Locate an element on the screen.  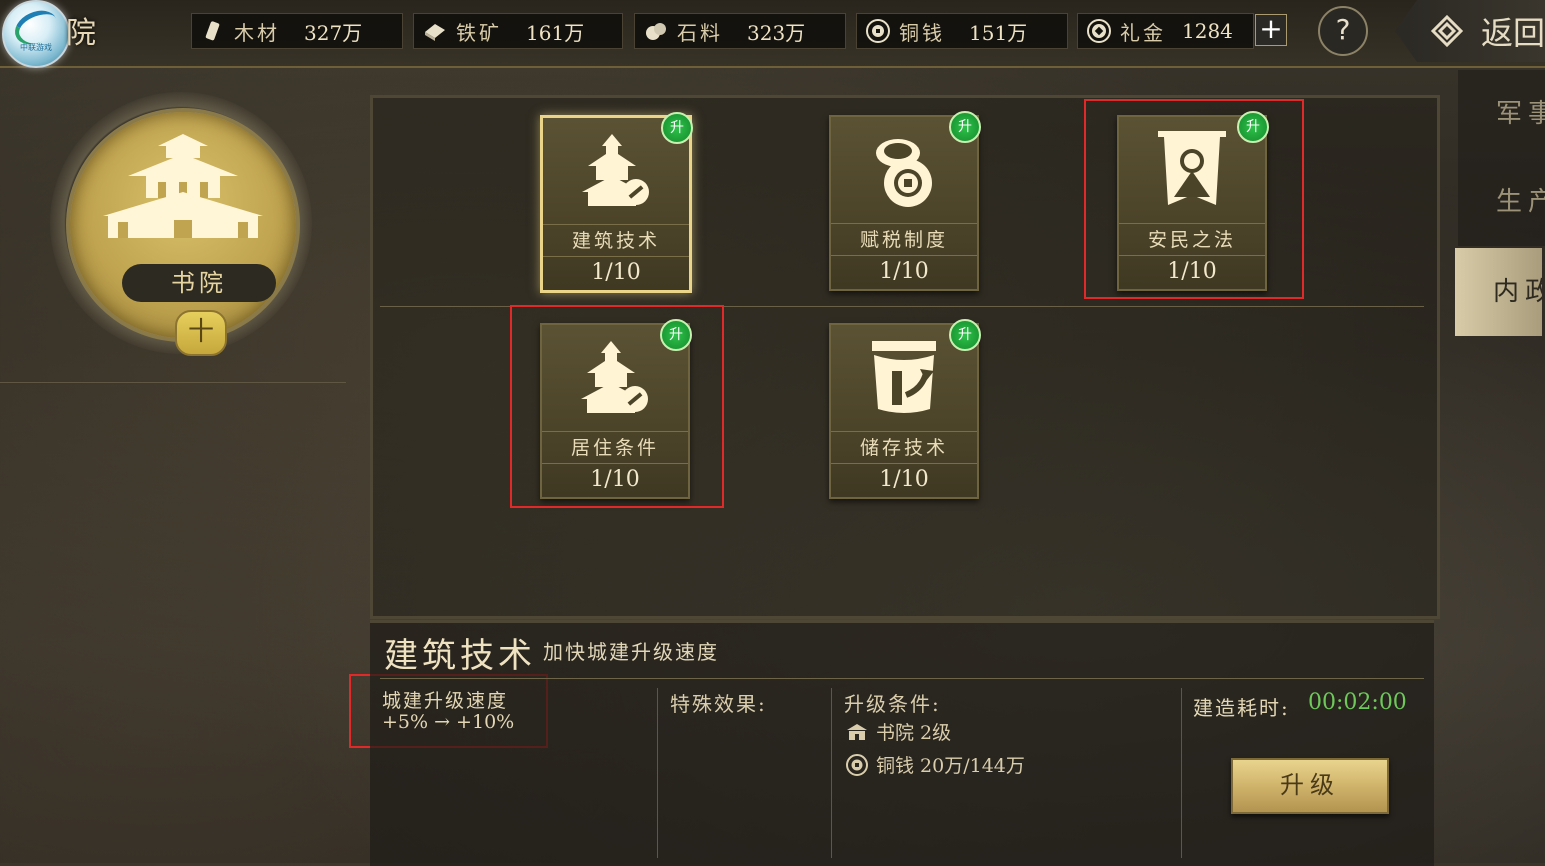
tech-card-tax: 赋税制度 1/10 升 is located at coordinates (905, 201).